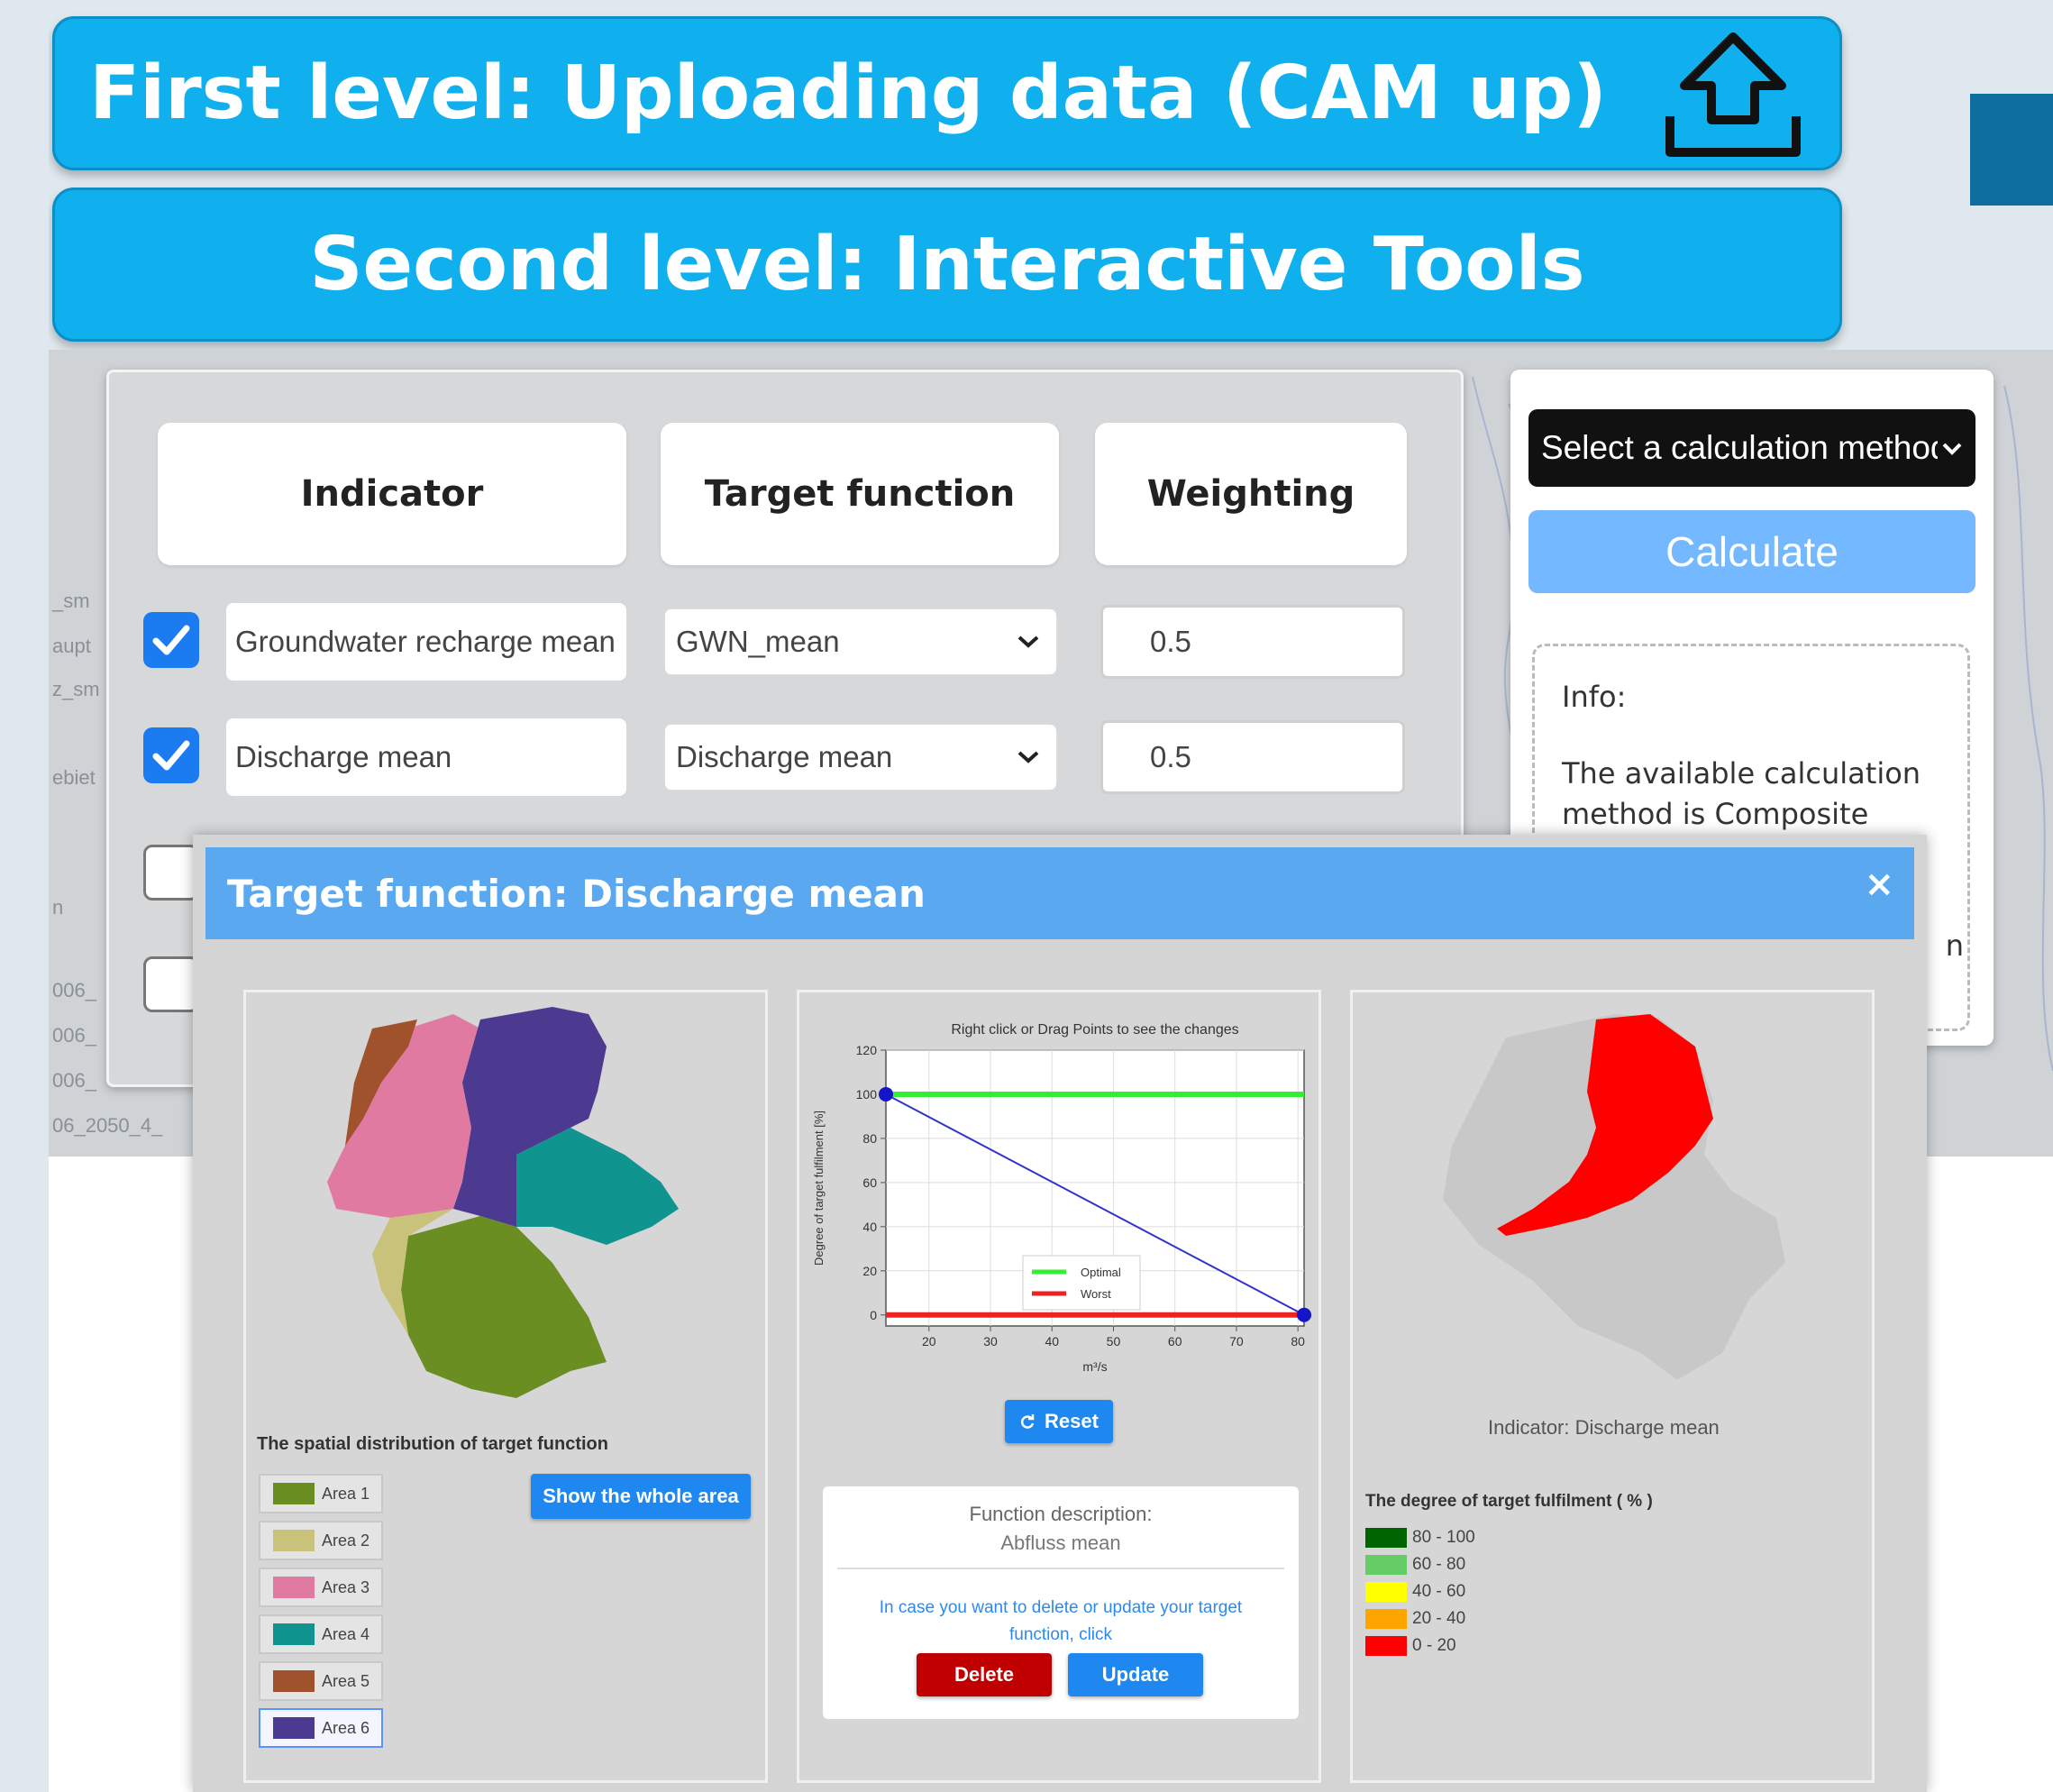  Describe the element at coordinates (392, 494) in the screenshot. I see `indicator-header: Indicator` at that location.